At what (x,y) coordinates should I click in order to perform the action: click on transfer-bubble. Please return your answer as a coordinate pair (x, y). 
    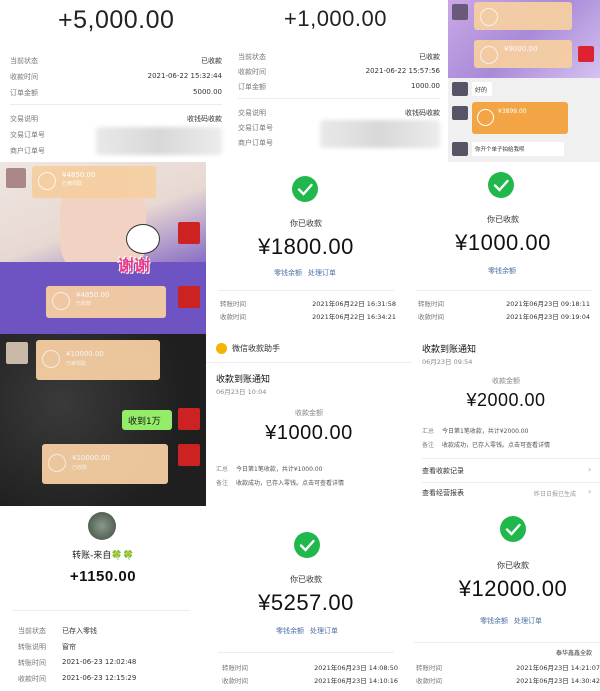
    Looking at the image, I should click on (523, 16).